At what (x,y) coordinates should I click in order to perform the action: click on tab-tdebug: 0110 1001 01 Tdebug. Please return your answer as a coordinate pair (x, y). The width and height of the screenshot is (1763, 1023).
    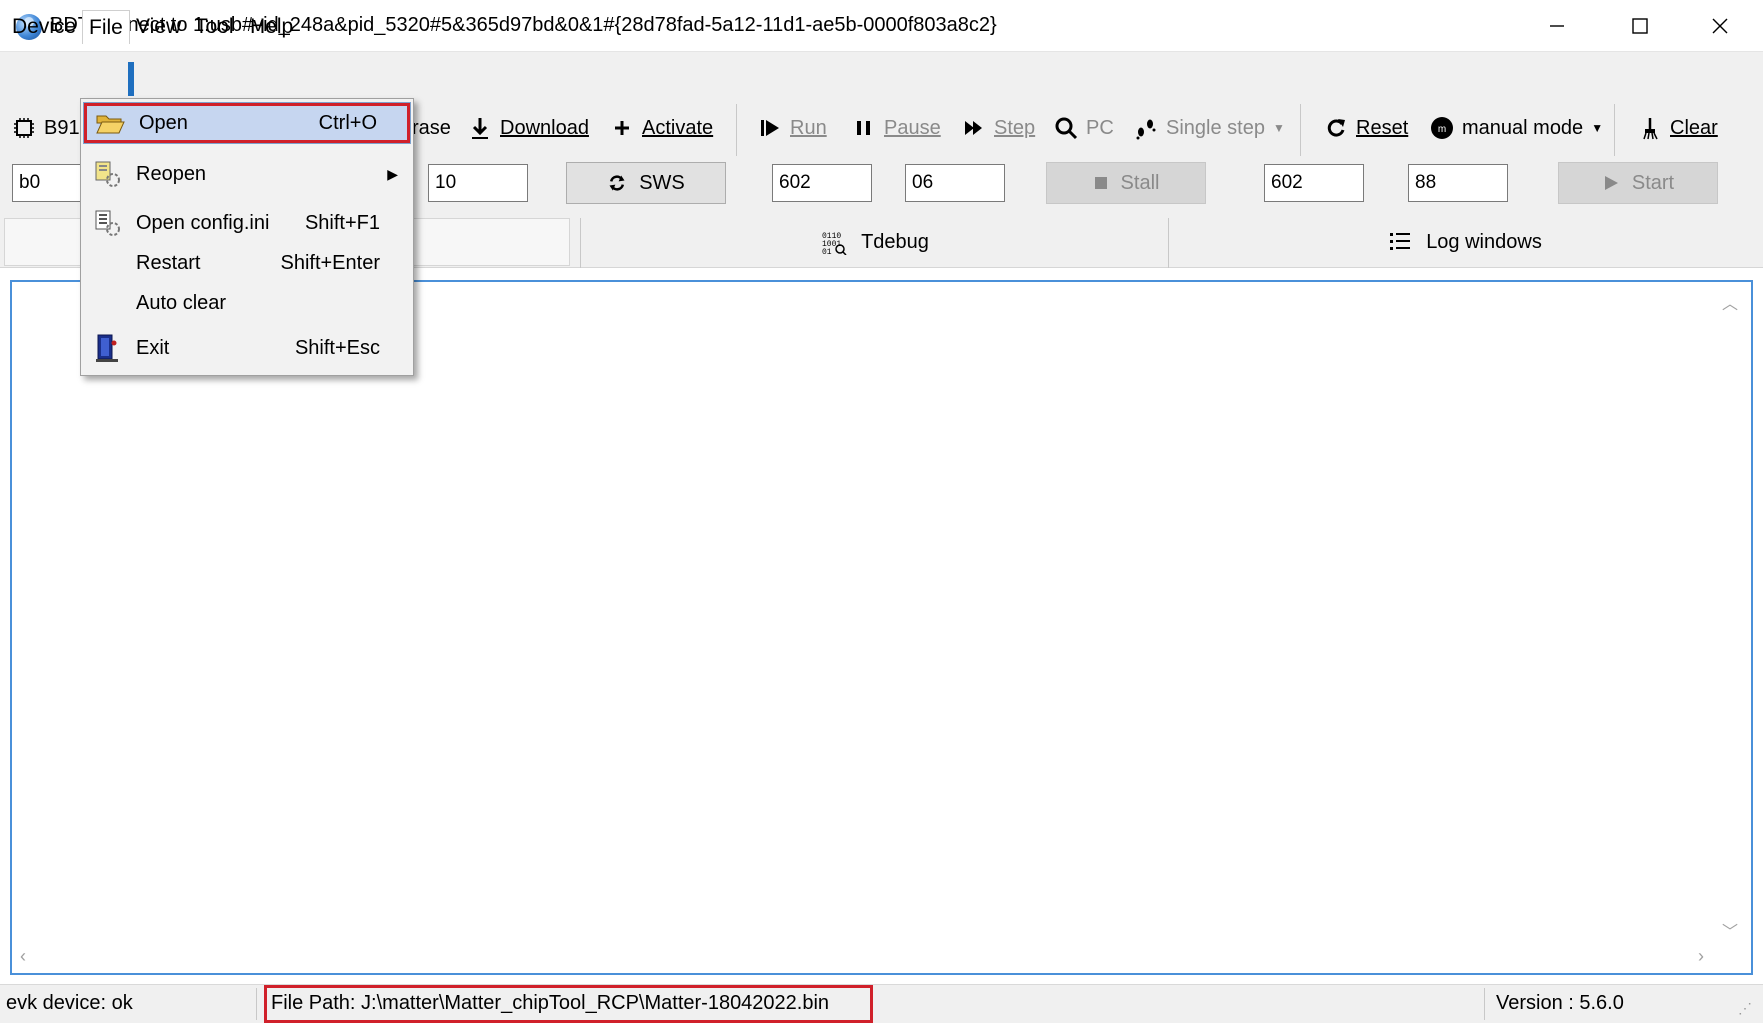
    Looking at the image, I should click on (875, 242).